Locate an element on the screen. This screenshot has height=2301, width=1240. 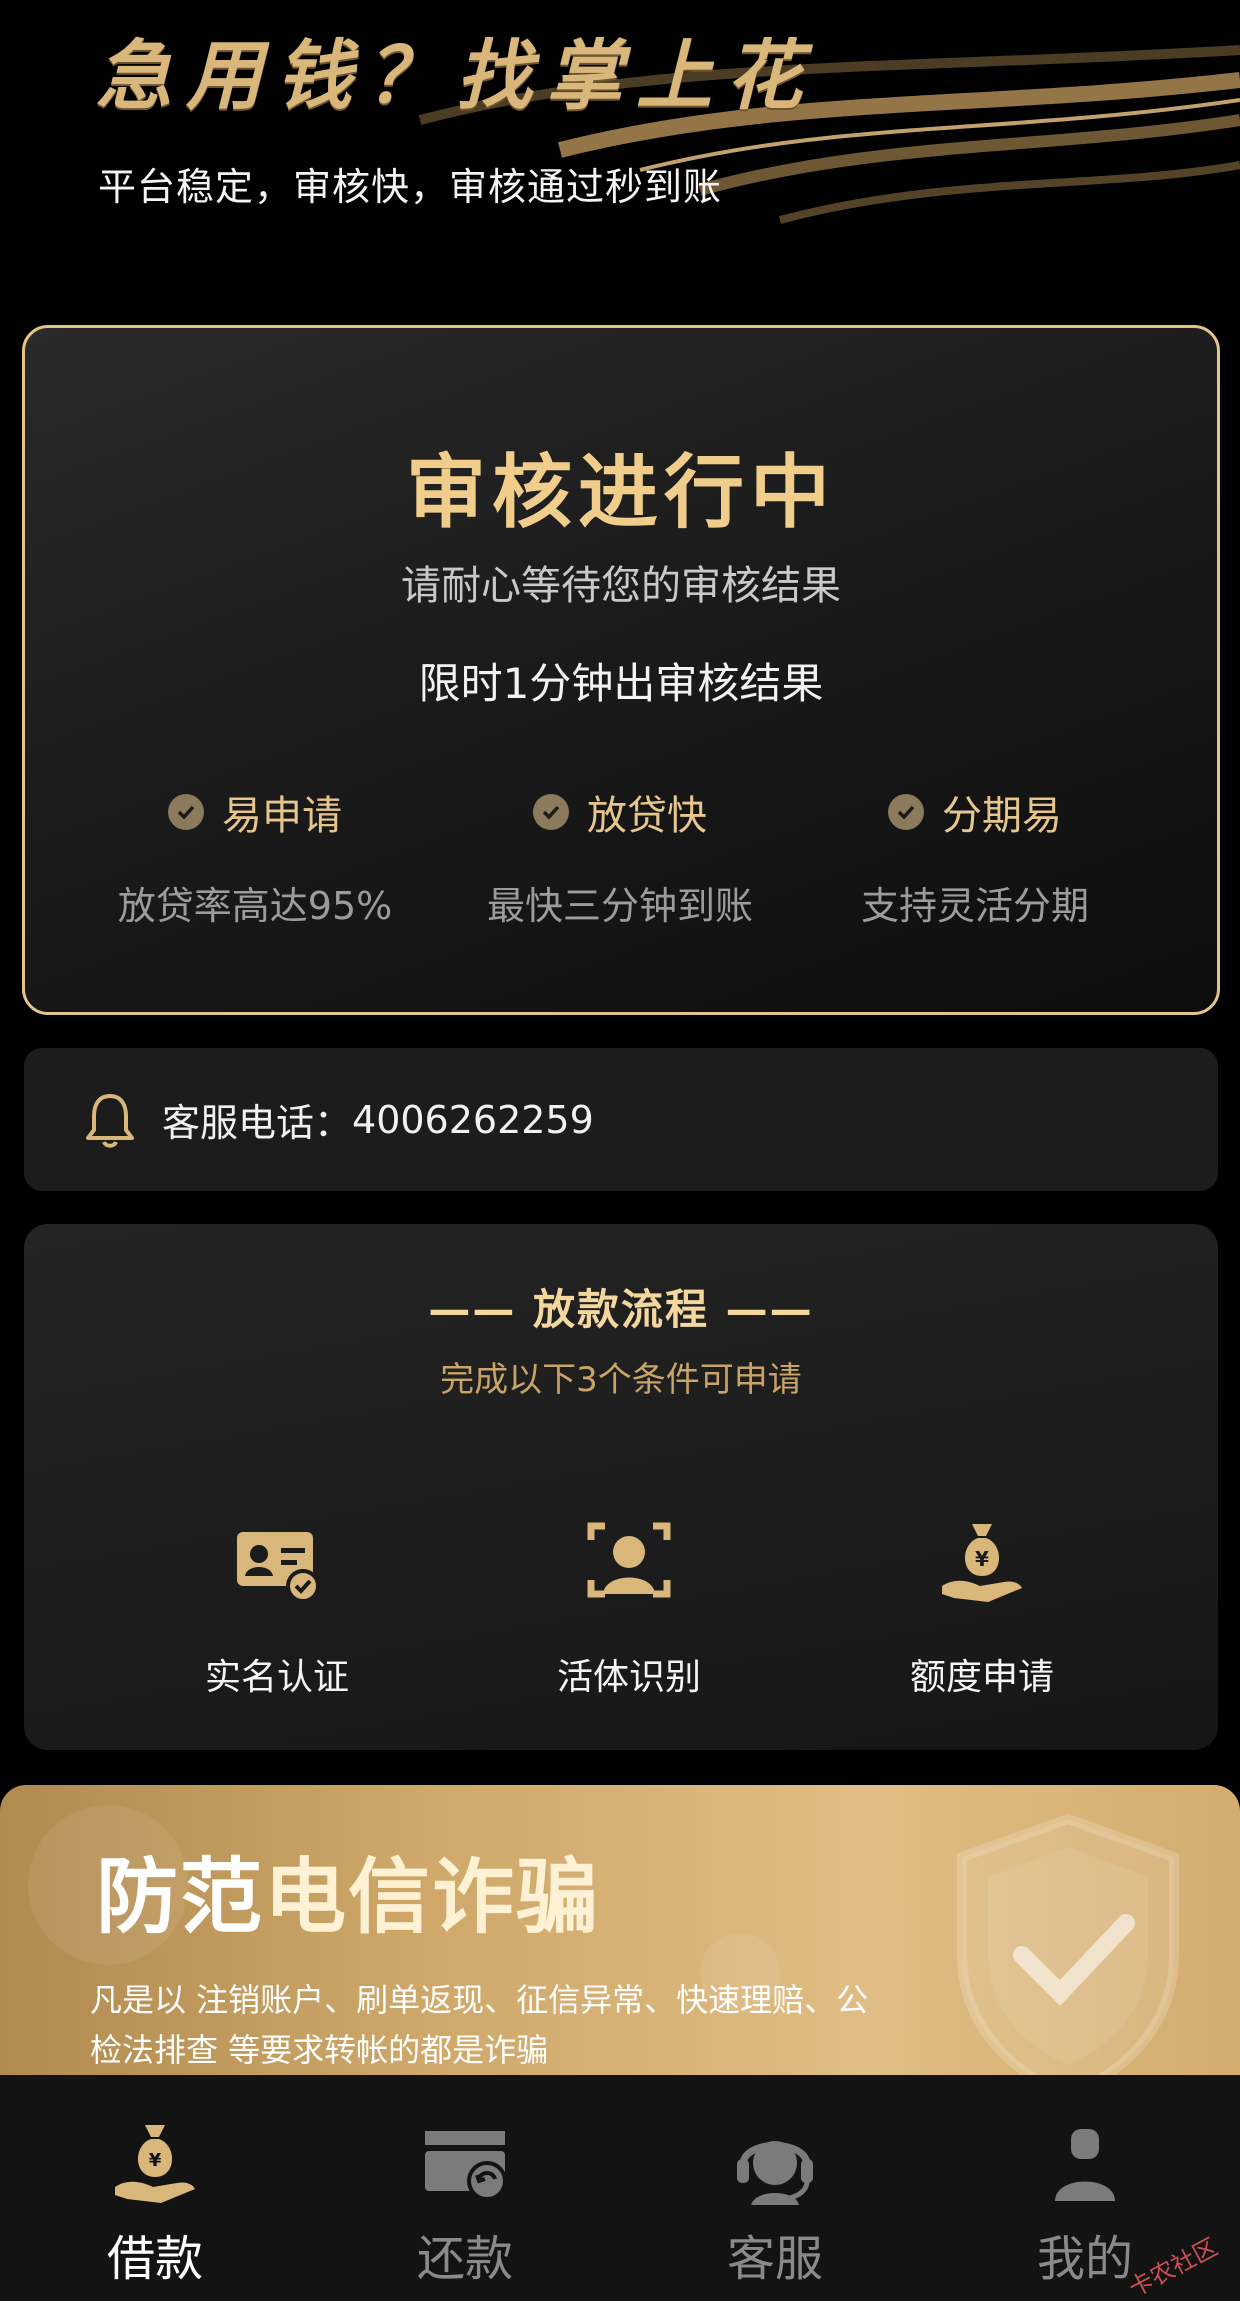
feature-easy-apply: 易申请 放贷率高达95% is located at coordinates (255, 856).